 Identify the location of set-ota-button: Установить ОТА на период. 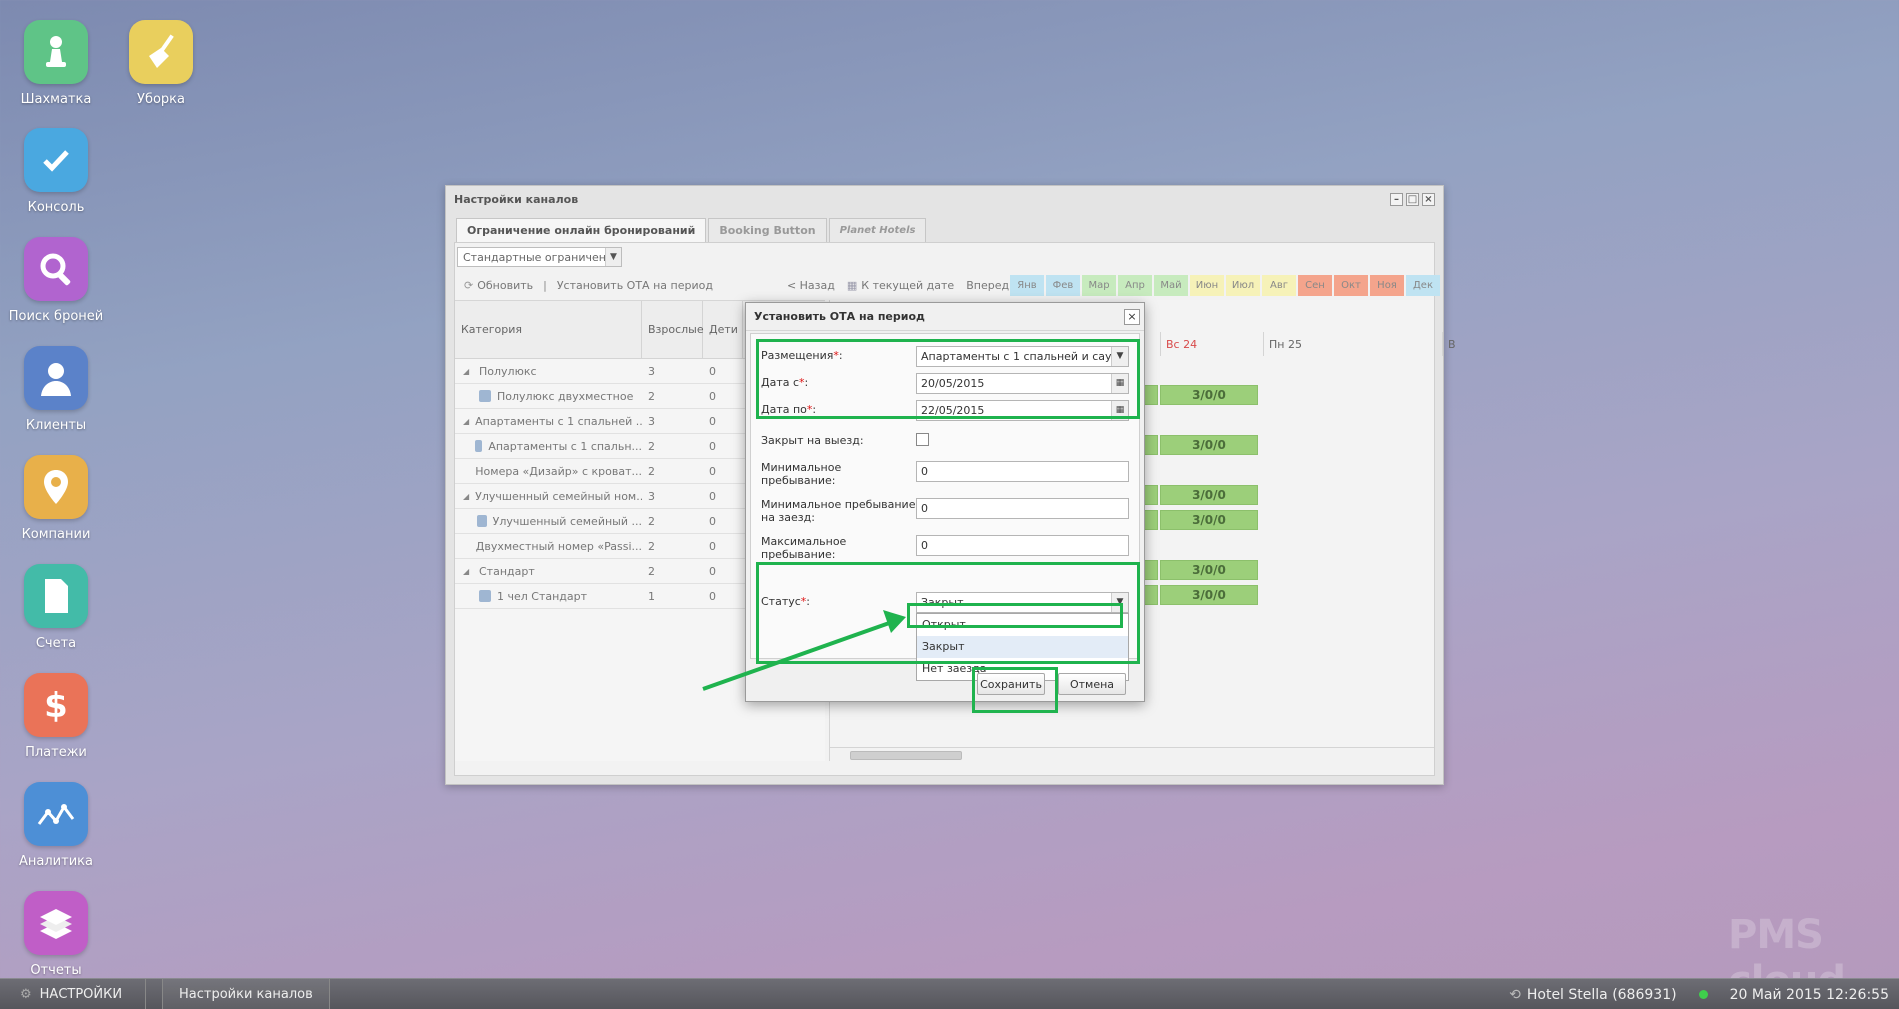
(635, 285).